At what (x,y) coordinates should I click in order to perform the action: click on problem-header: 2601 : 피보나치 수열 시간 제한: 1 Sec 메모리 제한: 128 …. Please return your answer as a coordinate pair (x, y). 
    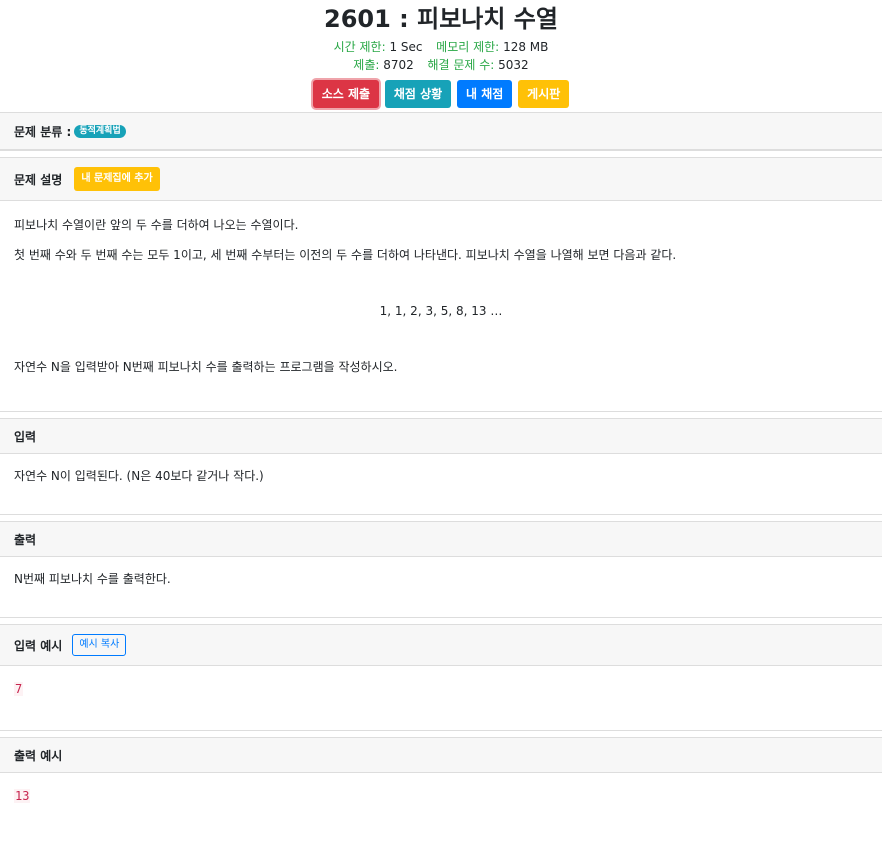
    Looking at the image, I should click on (441, 56).